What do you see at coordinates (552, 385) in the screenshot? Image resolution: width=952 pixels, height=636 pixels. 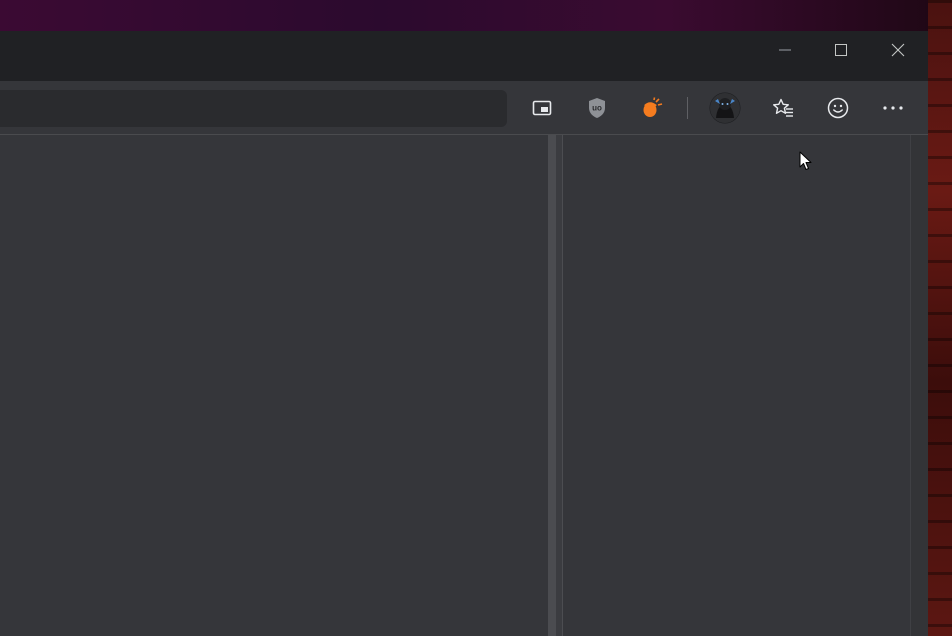 I see `pane-splitter` at bounding box center [552, 385].